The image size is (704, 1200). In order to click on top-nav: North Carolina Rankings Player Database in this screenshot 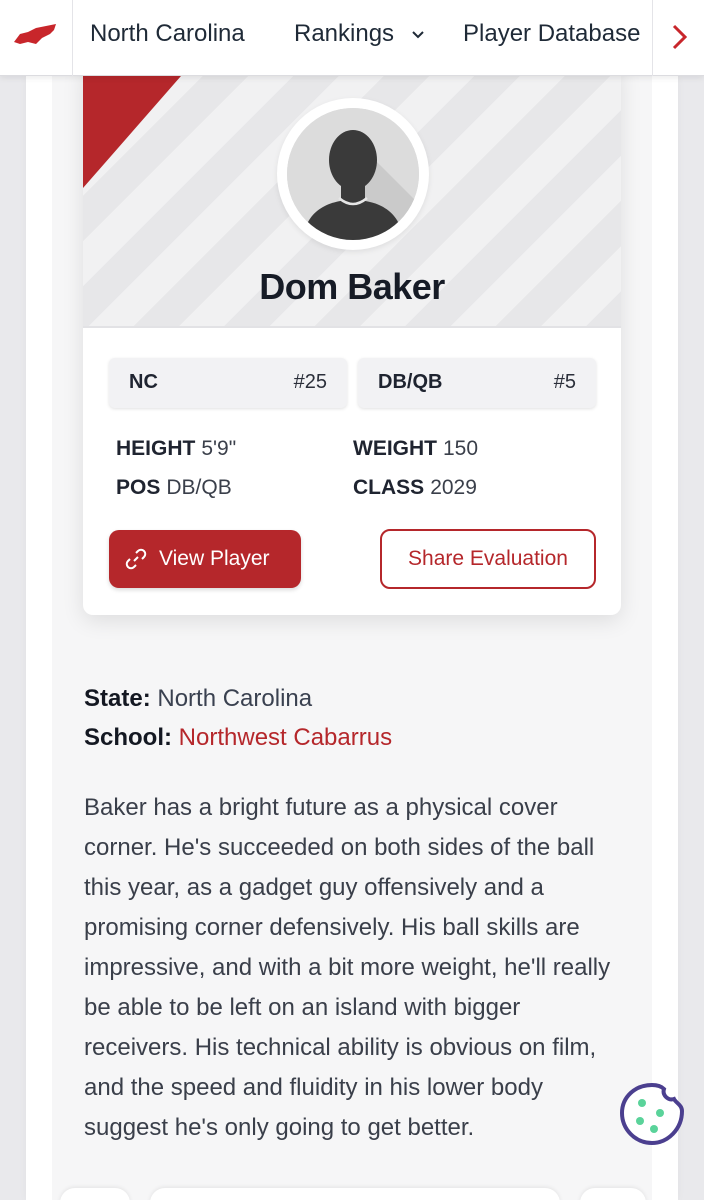, I will do `click(352, 38)`.